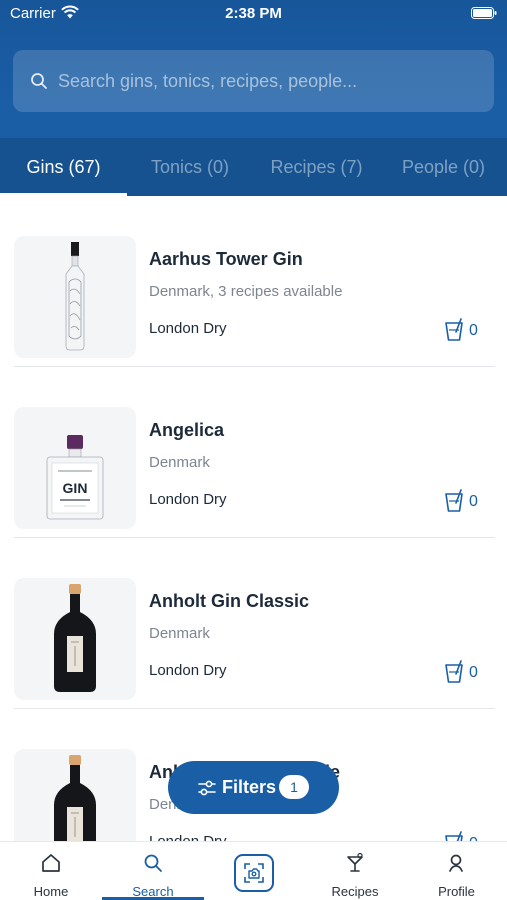 The width and height of the screenshot is (507, 900). I want to click on gin-origin: Denmark, 3 recipes available, so click(246, 291).